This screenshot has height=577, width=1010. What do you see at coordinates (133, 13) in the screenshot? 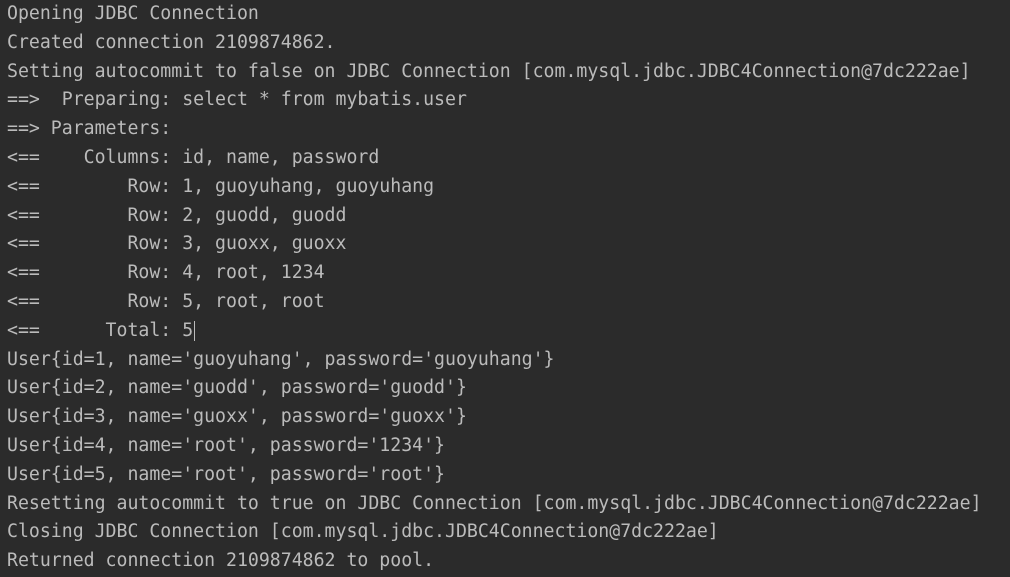
I see `log-line: Opening JDBC Connection` at bounding box center [133, 13].